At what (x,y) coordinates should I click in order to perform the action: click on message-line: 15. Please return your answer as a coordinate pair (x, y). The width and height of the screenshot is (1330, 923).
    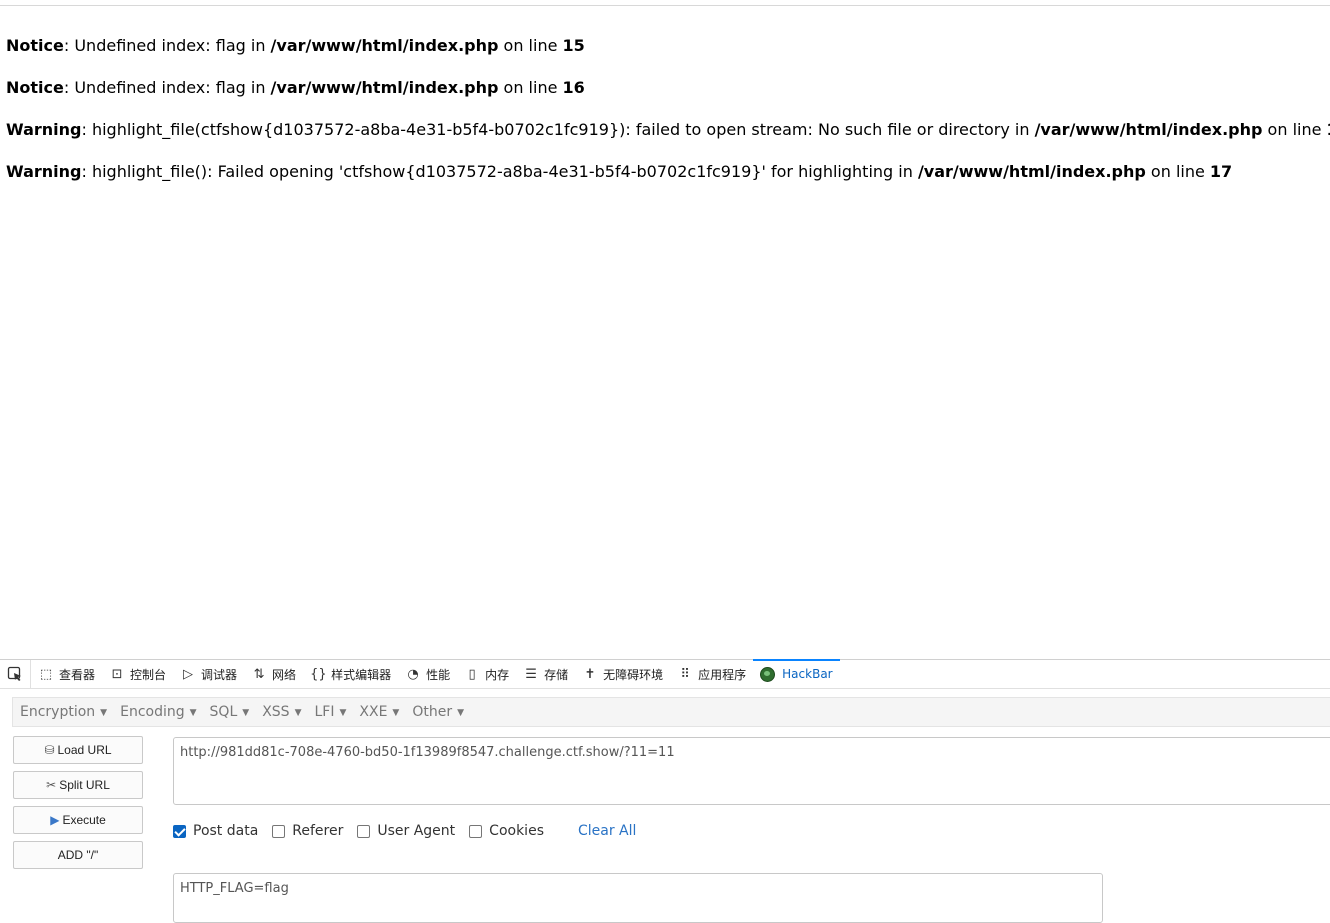
    Looking at the image, I should click on (573, 45).